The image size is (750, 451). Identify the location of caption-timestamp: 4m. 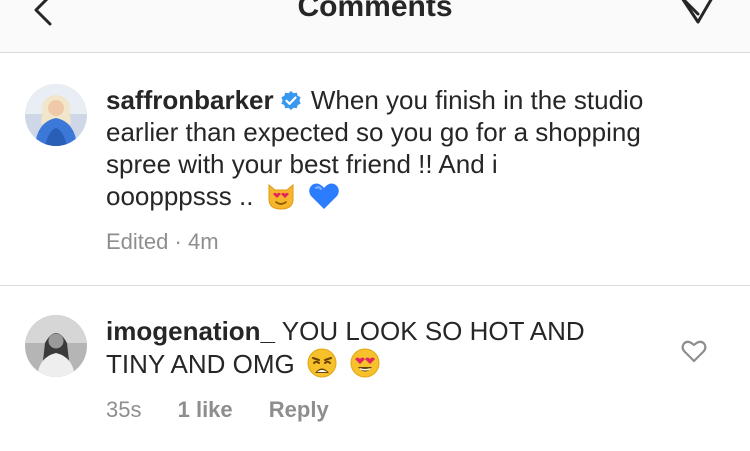
(203, 241).